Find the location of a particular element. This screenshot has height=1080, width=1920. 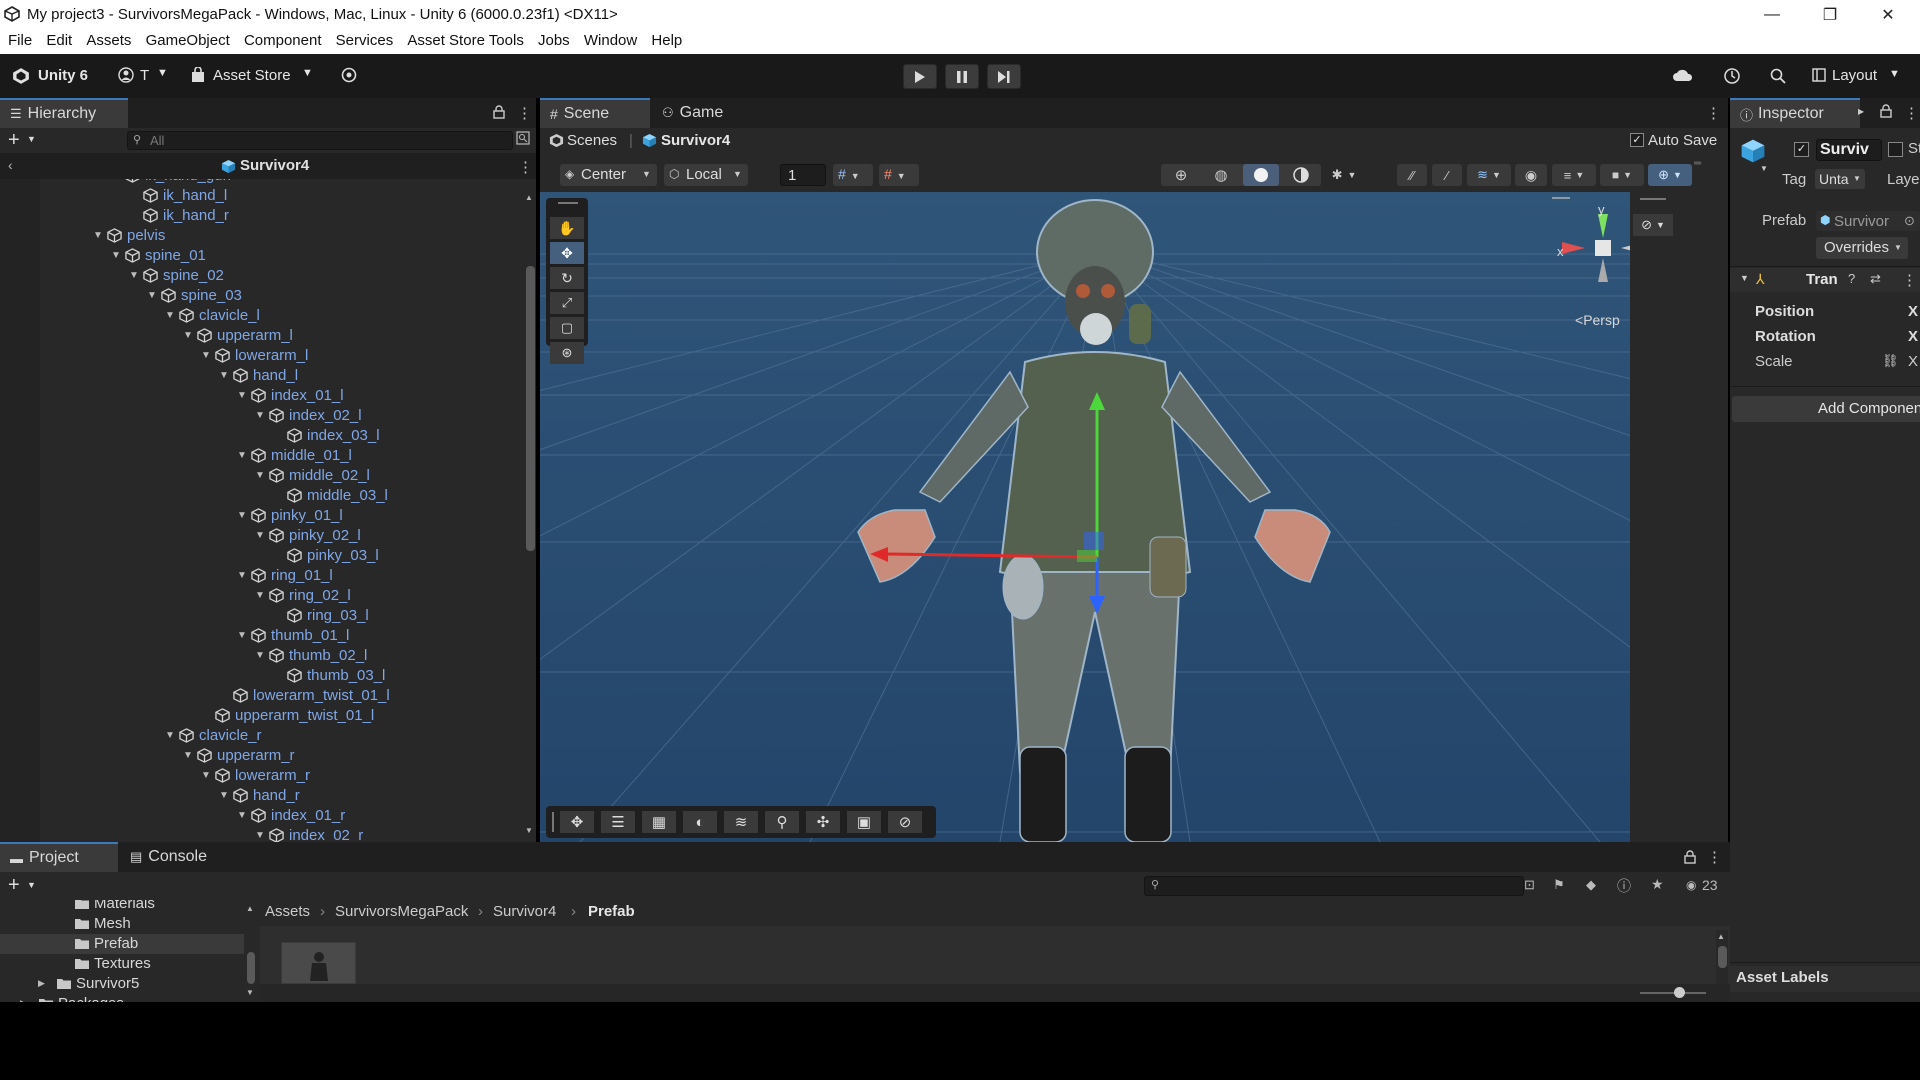

hierarchy-row: ▼ ring_02_l is located at coordinates (303, 595).